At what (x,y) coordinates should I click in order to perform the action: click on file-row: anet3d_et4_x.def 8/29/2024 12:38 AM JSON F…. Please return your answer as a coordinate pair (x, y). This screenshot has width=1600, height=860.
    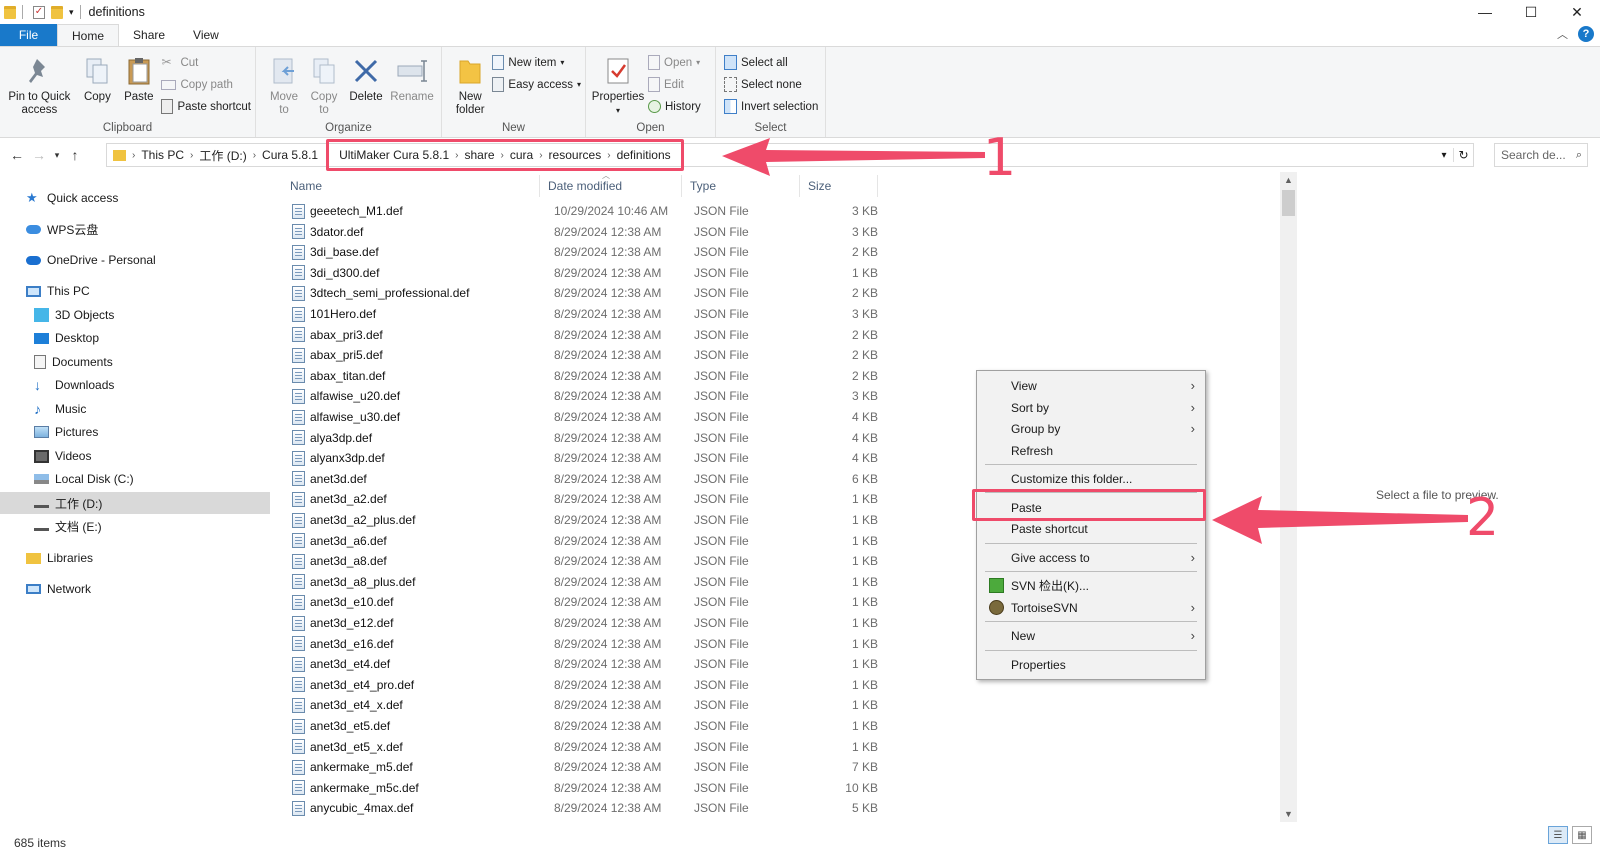
    Looking at the image, I should click on (582, 705).